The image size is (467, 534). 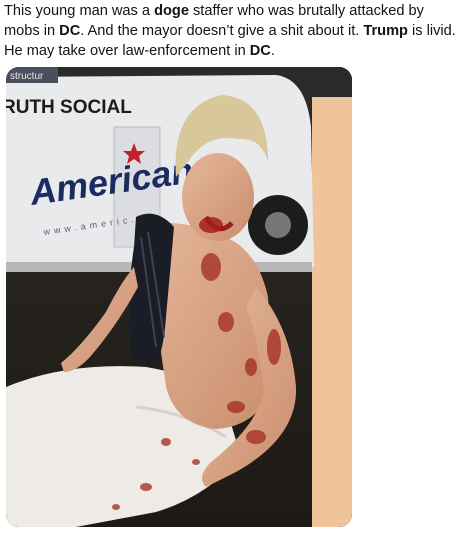 What do you see at coordinates (332, 312) in the screenshot?
I see `screen-right-edge` at bounding box center [332, 312].